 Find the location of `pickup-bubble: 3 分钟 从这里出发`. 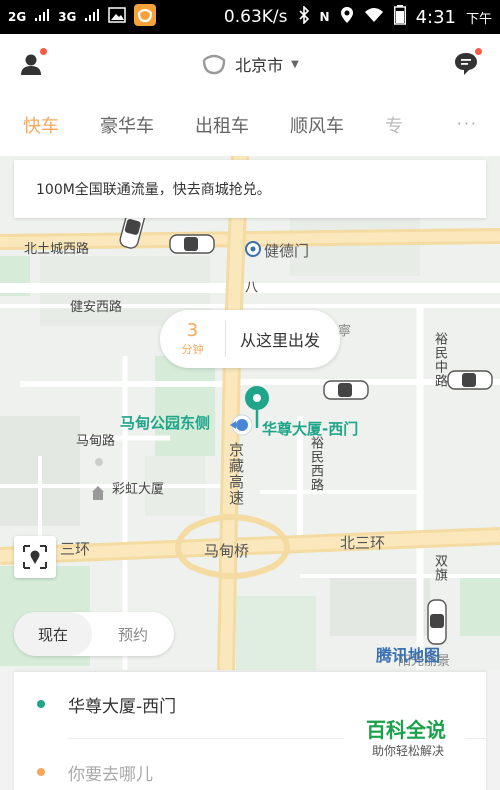

pickup-bubble: 3 分钟 从这里出发 is located at coordinates (250, 339).